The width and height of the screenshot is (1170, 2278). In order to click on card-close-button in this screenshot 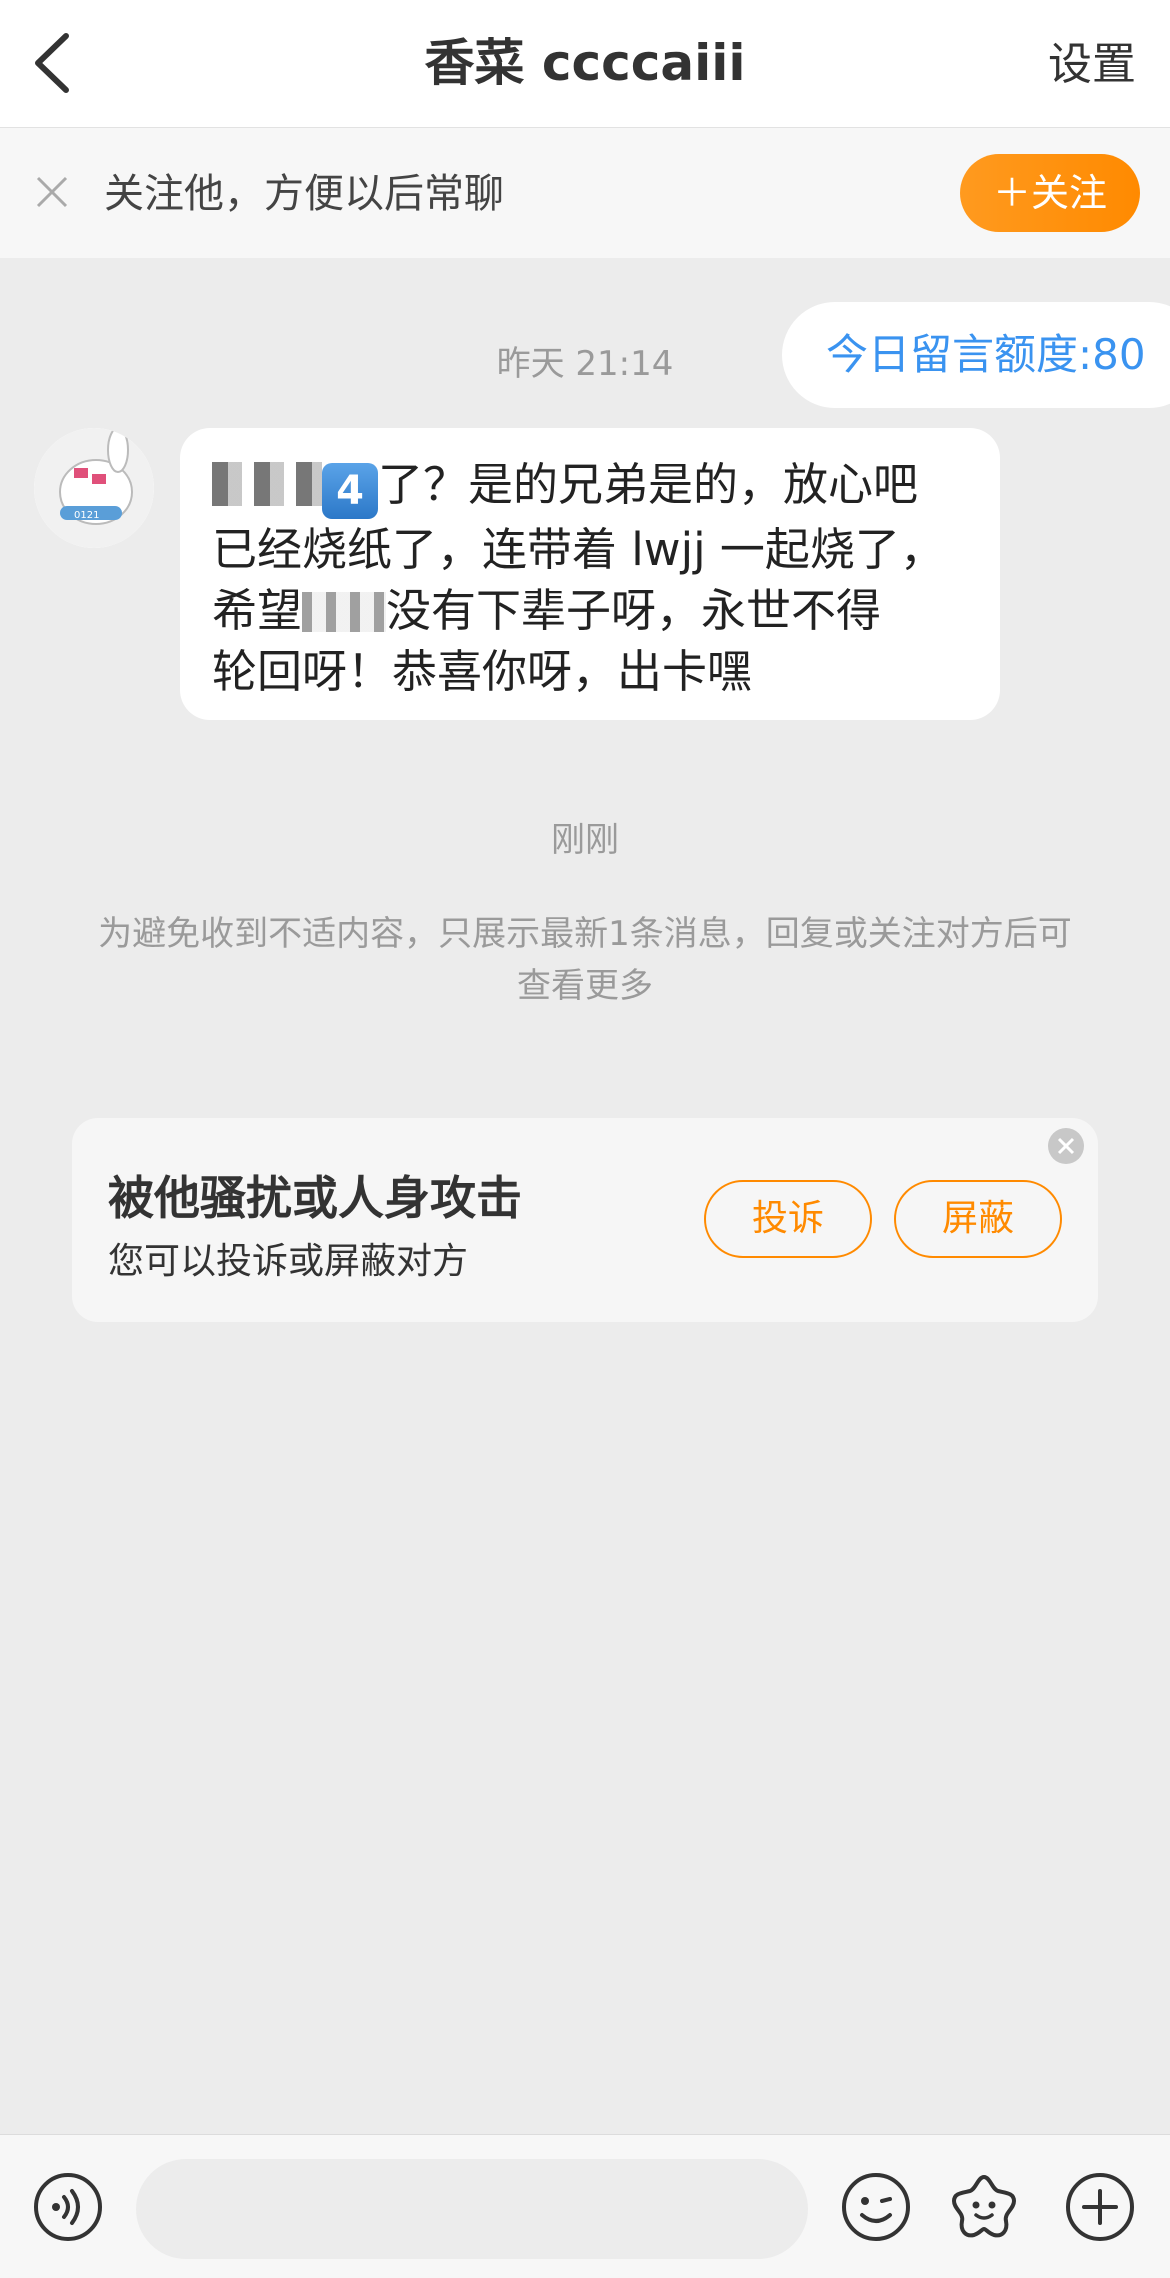, I will do `click(1066, 1146)`.